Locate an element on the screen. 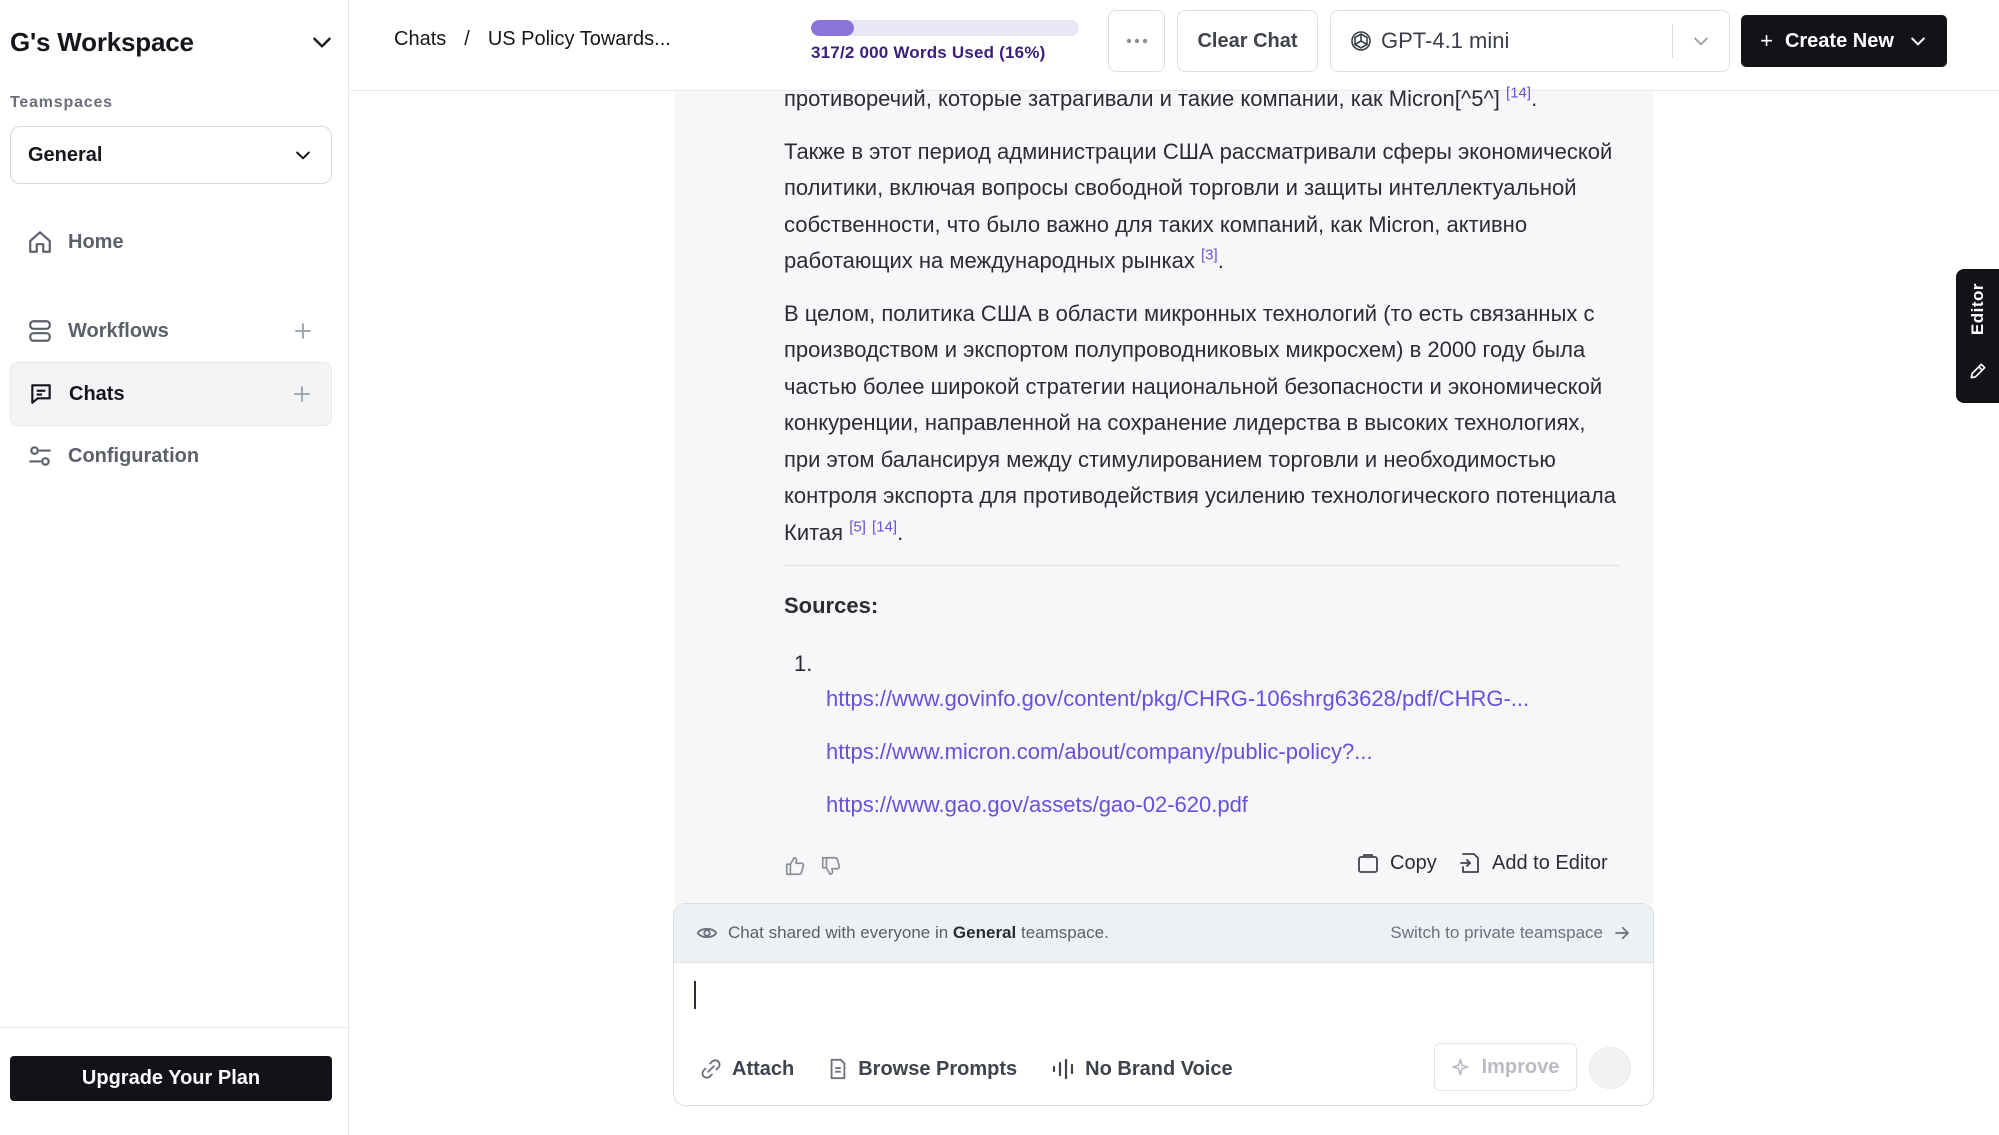 The width and height of the screenshot is (1999, 1135). browse-prompts-button: Browse Prompts is located at coordinates (922, 1069).